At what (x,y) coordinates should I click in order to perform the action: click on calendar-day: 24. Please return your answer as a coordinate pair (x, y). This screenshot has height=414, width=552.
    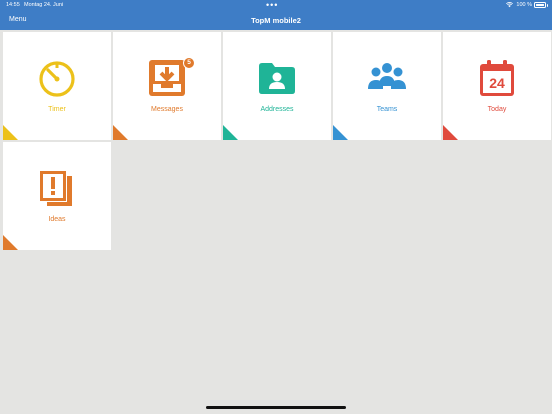
    Looking at the image, I should click on (497, 83).